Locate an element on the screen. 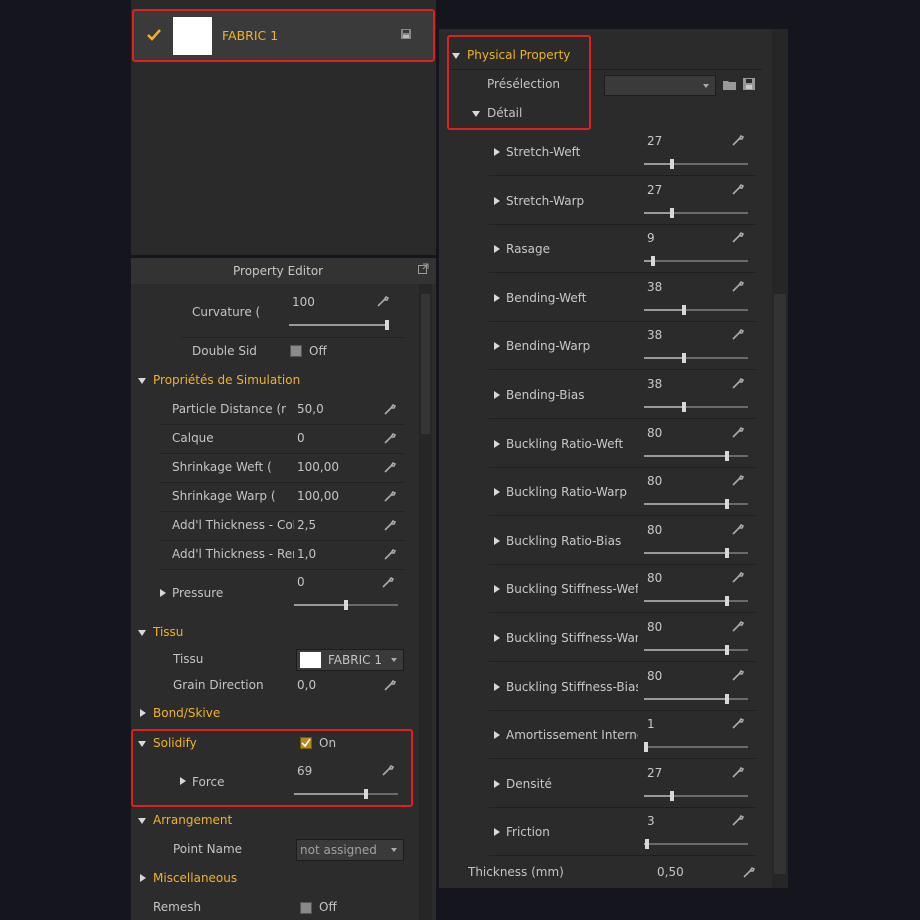 Image resolution: width=920 pixels, height=920 pixels. simulation-section-title: Propriétés de Simulation is located at coordinates (226, 380).